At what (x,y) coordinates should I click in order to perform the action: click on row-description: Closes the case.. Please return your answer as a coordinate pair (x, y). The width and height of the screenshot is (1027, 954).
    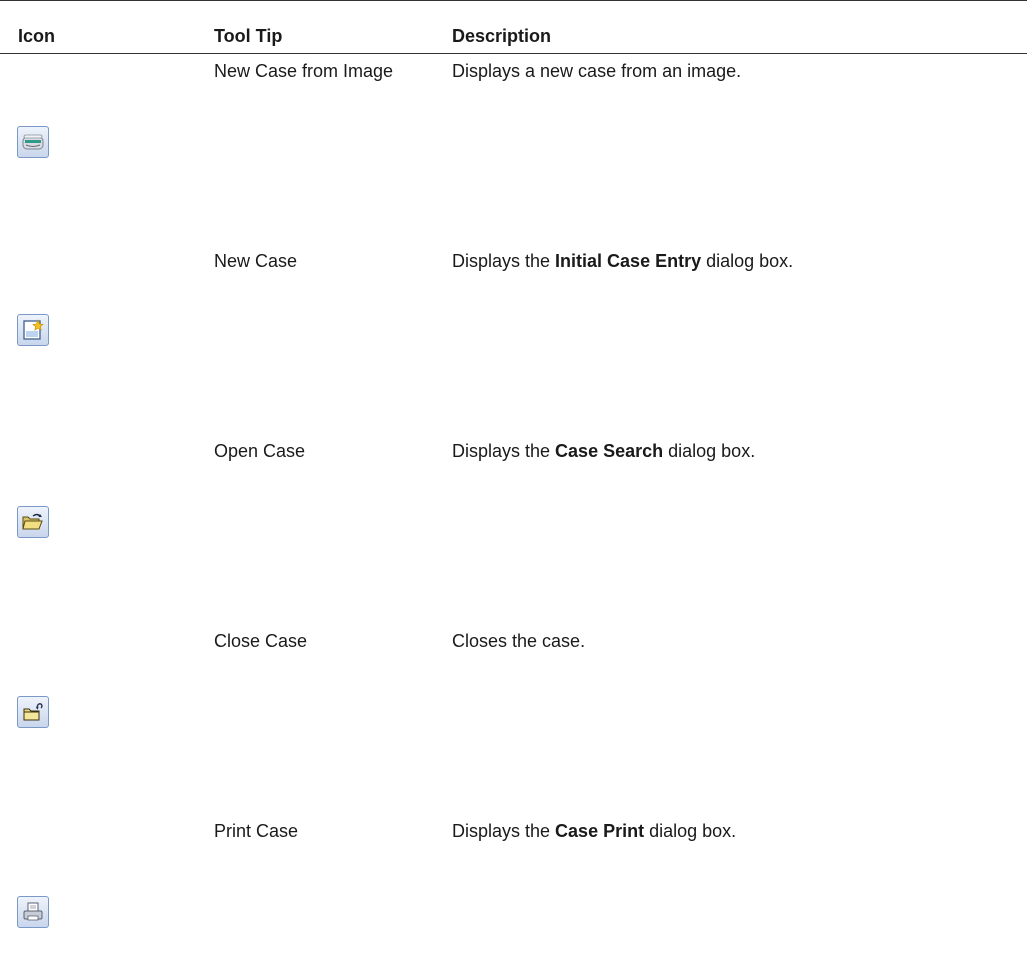
    Looking at the image, I should click on (519, 641).